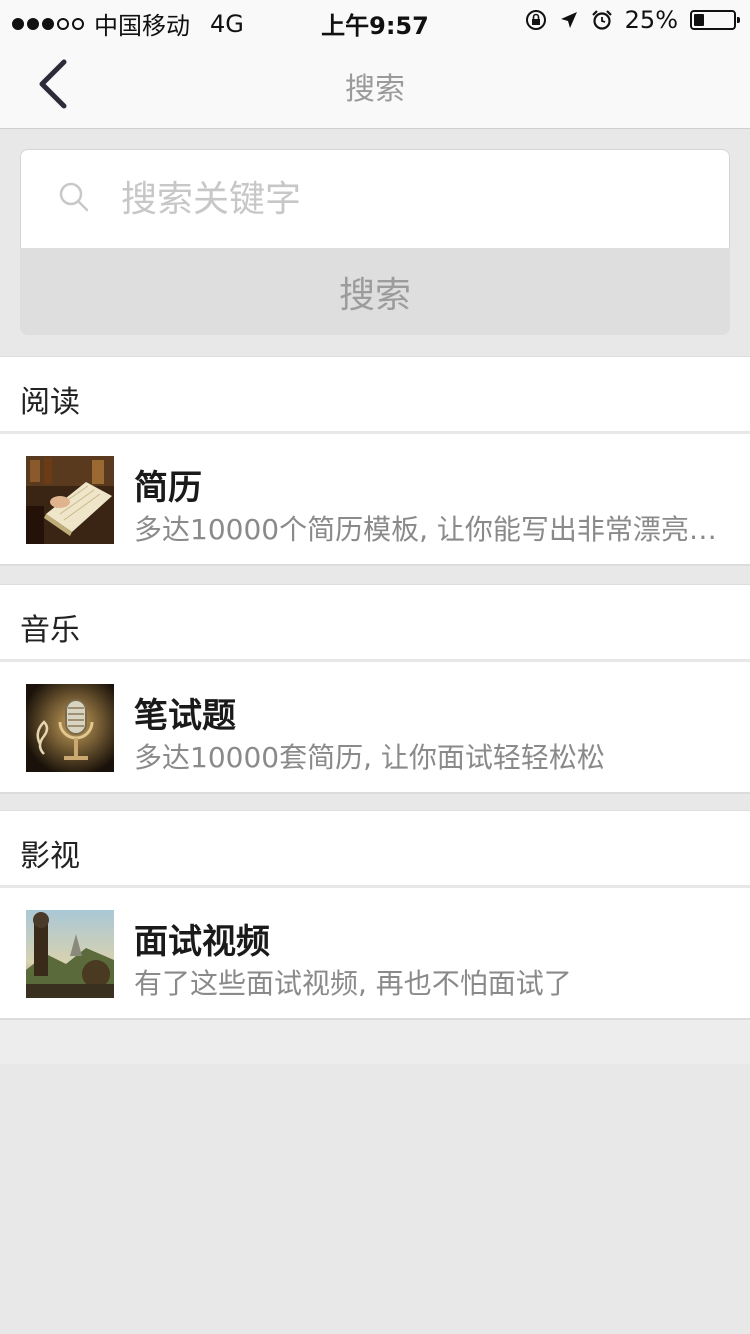  Describe the element at coordinates (601, 20) in the screenshot. I see `alarm-clock-icon` at that location.